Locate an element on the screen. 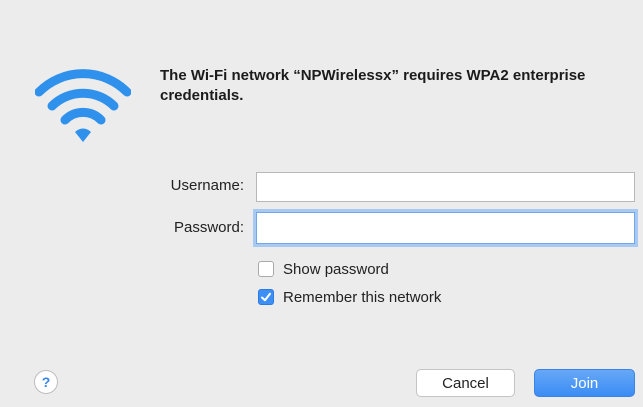 Image resolution: width=643 pixels, height=407 pixels. show-password-checkbox: Show password is located at coordinates (323, 269).